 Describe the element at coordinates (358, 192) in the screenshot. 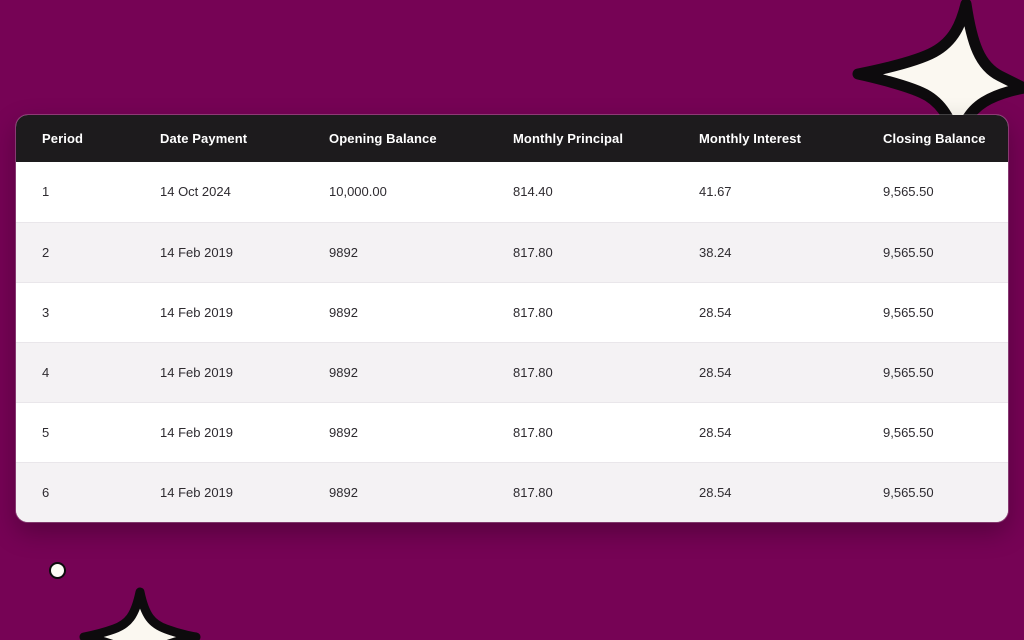

I see `cell-opening-value: 10,000.00` at that location.